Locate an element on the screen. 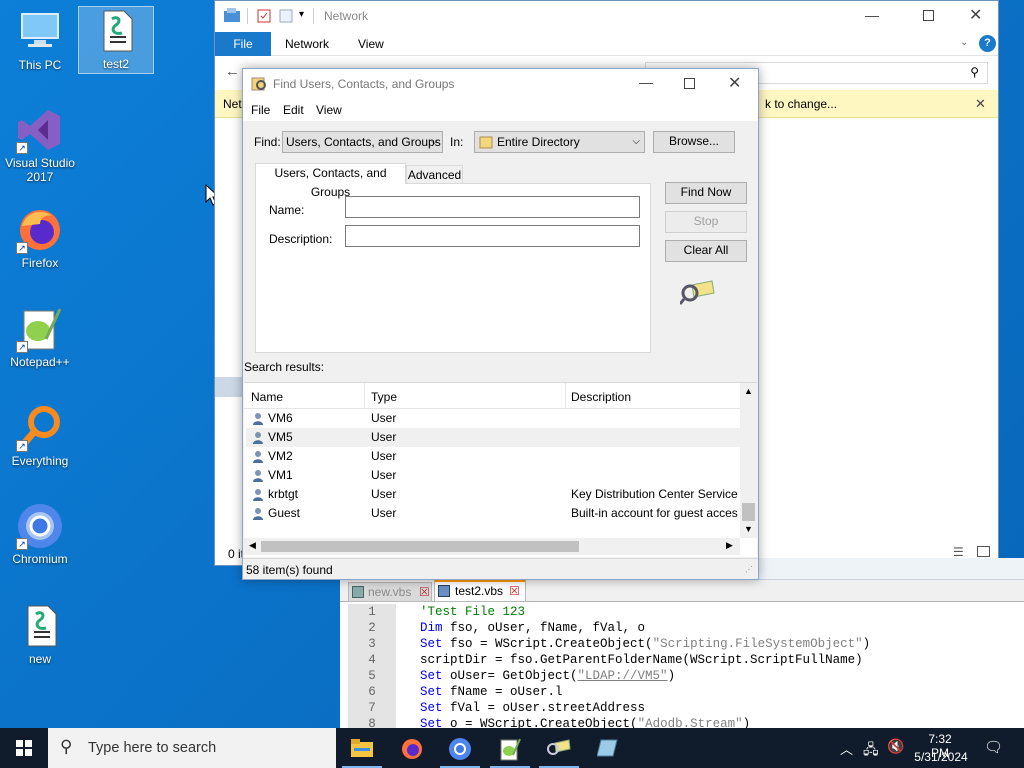  desktop-icon-new: new is located at coordinates (40, 634).